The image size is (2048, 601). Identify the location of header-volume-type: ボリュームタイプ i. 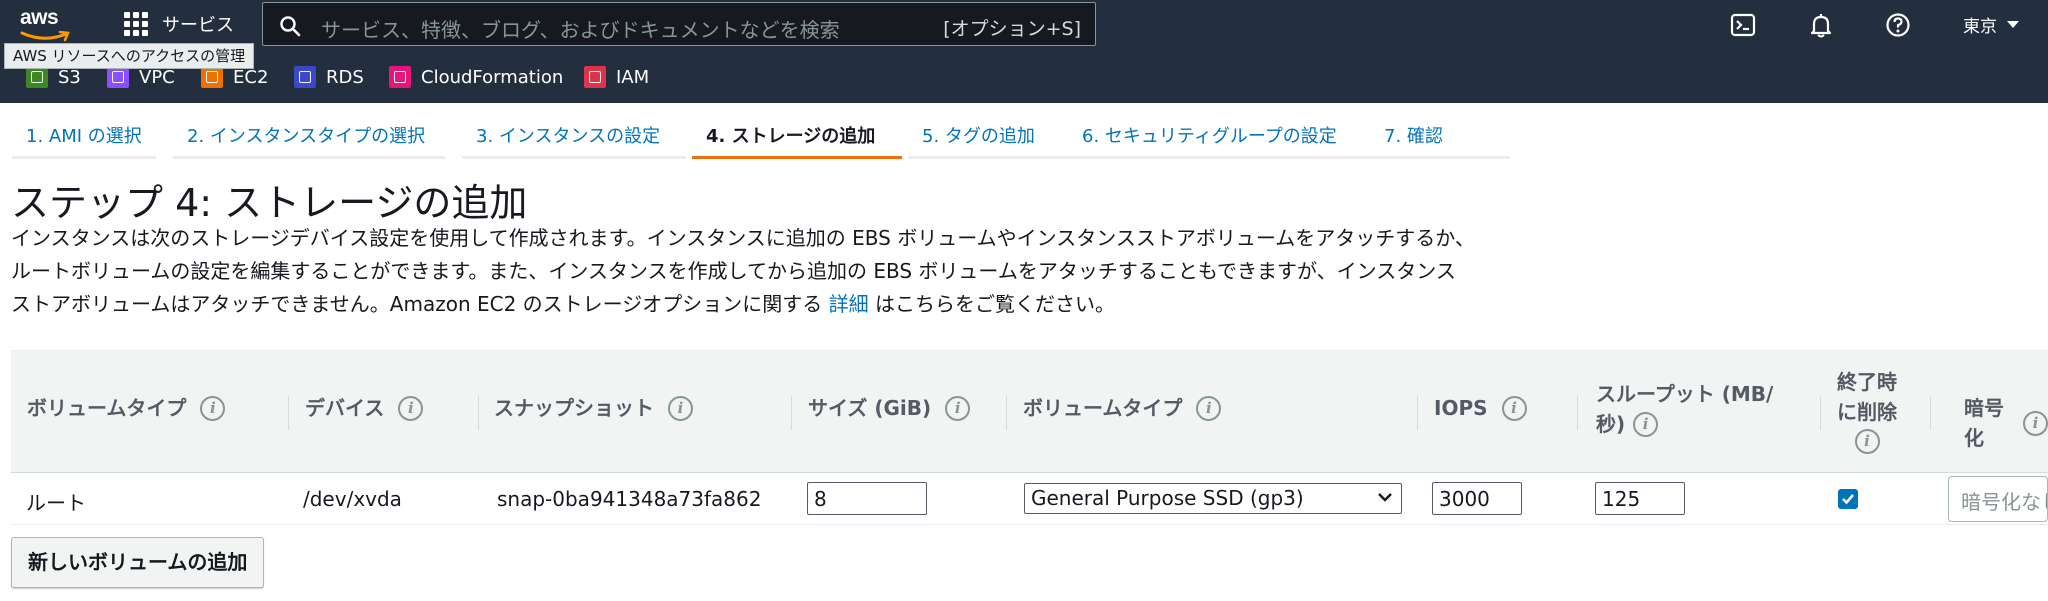
(126, 408).